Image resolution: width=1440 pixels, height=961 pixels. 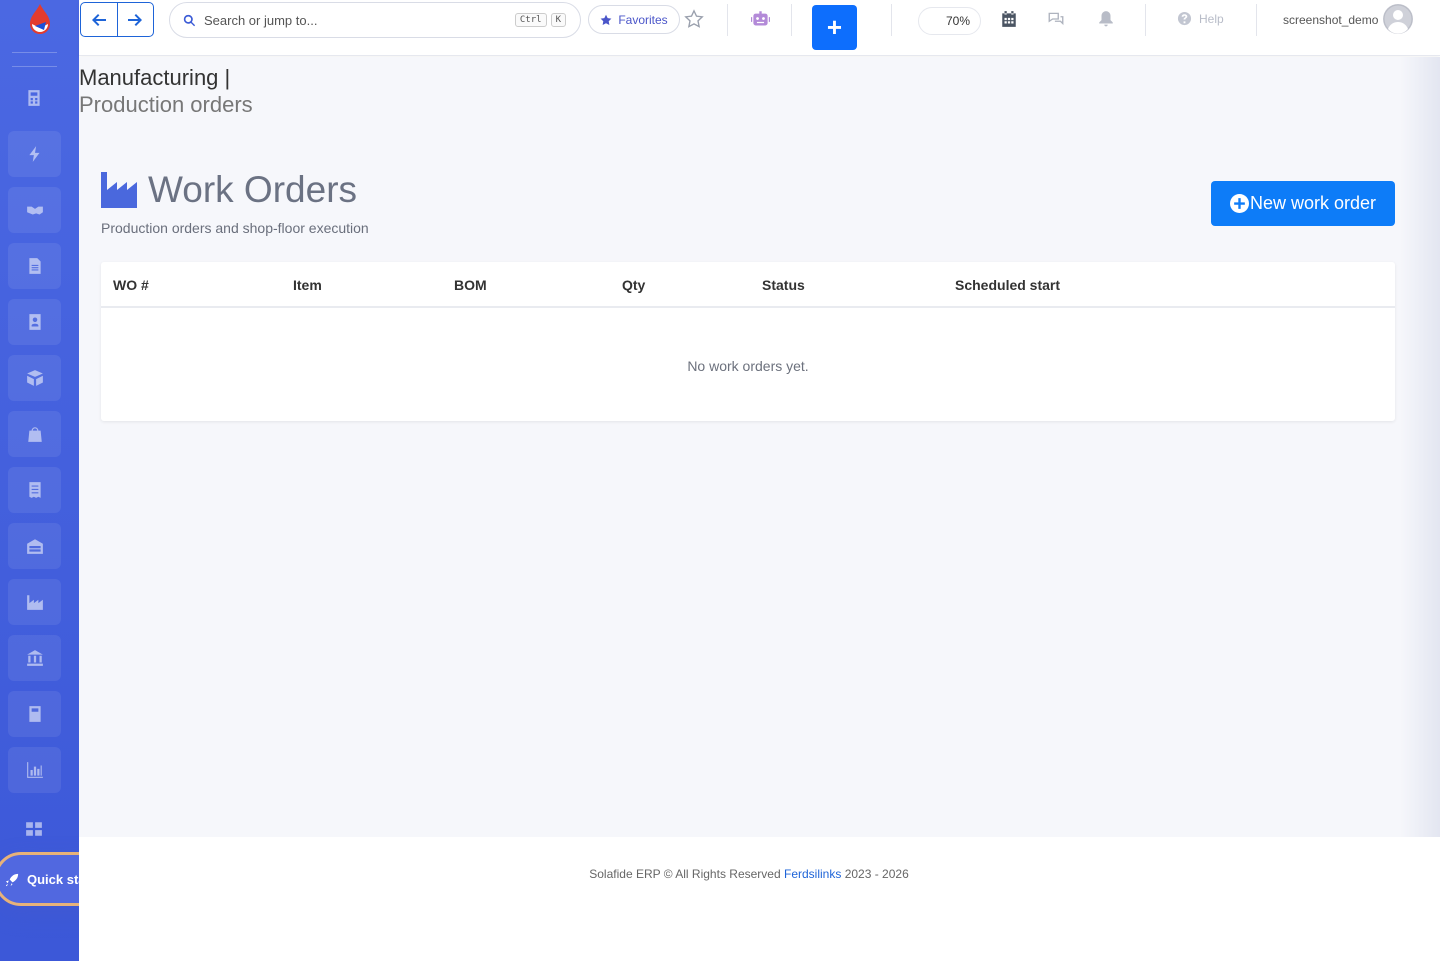 What do you see at coordinates (694, 19) in the screenshot?
I see `add-favorite-star-icon` at bounding box center [694, 19].